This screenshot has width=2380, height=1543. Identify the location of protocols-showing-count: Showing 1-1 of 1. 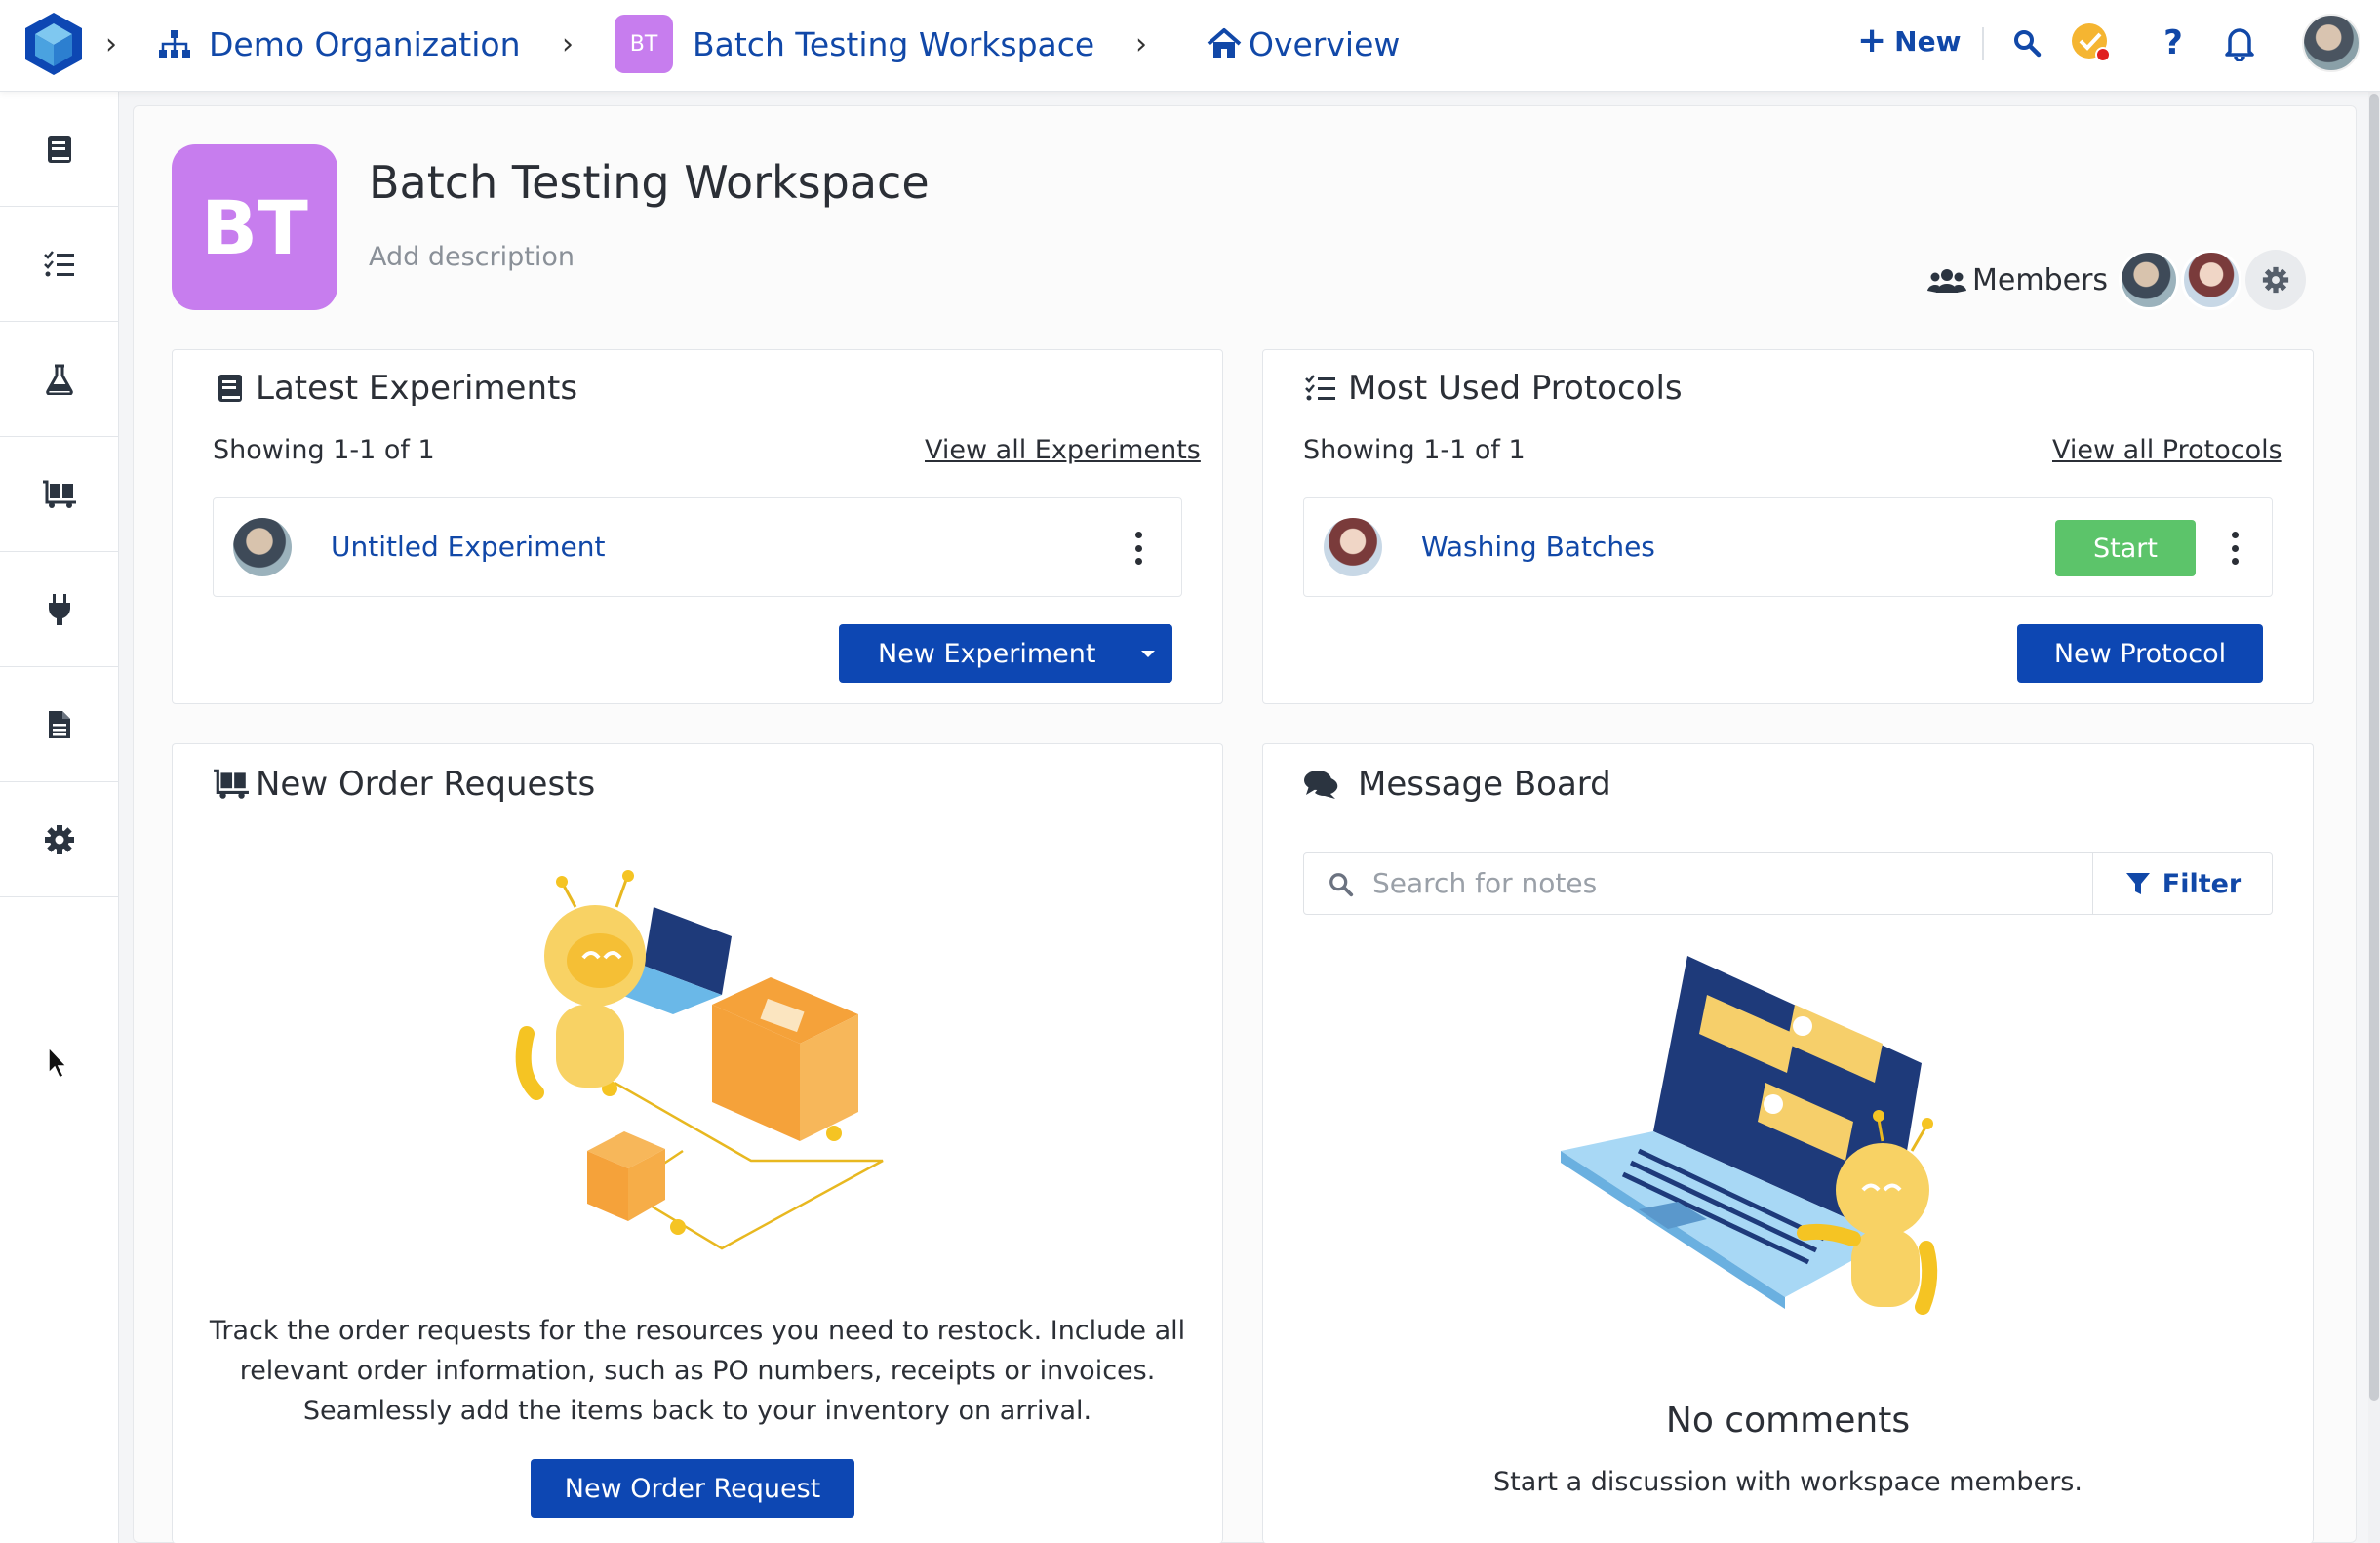
(1414, 450).